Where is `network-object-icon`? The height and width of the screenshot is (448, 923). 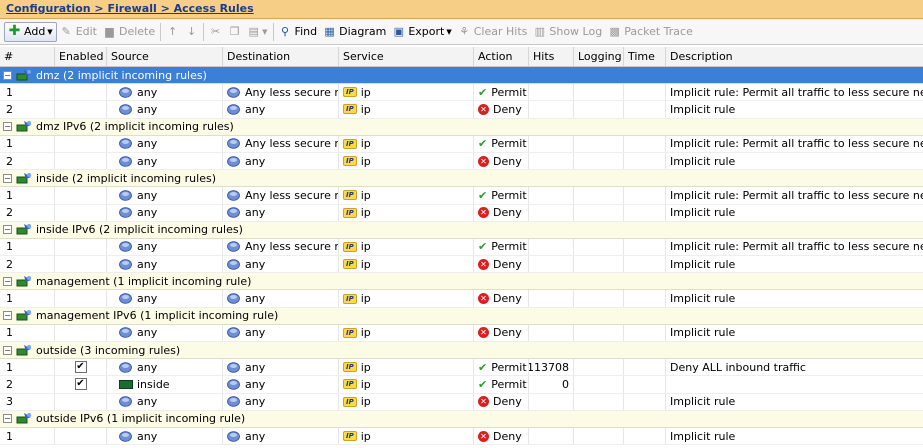
network-object-icon is located at coordinates (233, 247).